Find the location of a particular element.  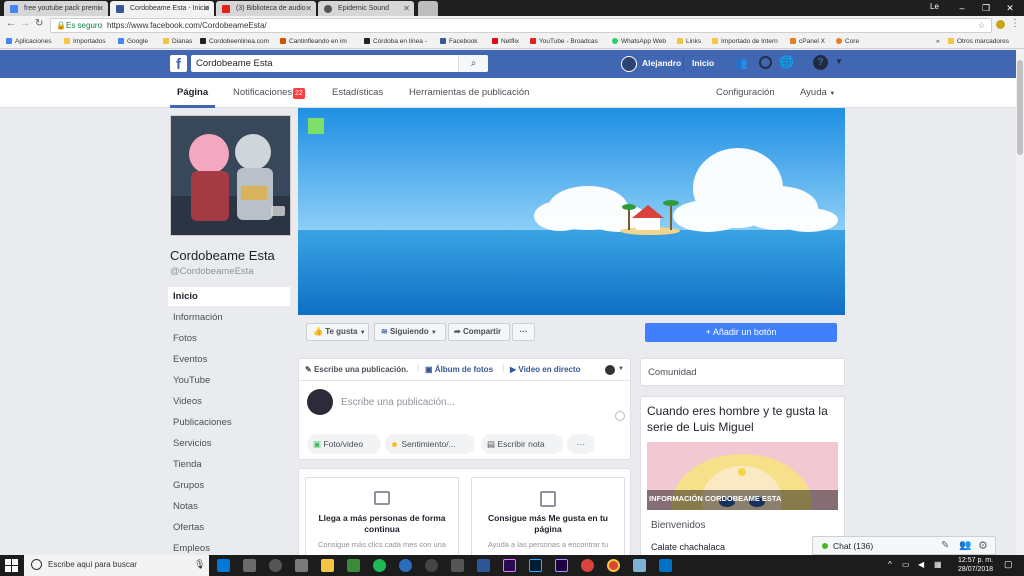

bookmark-item: Facebook is located at coordinates (459, 42).